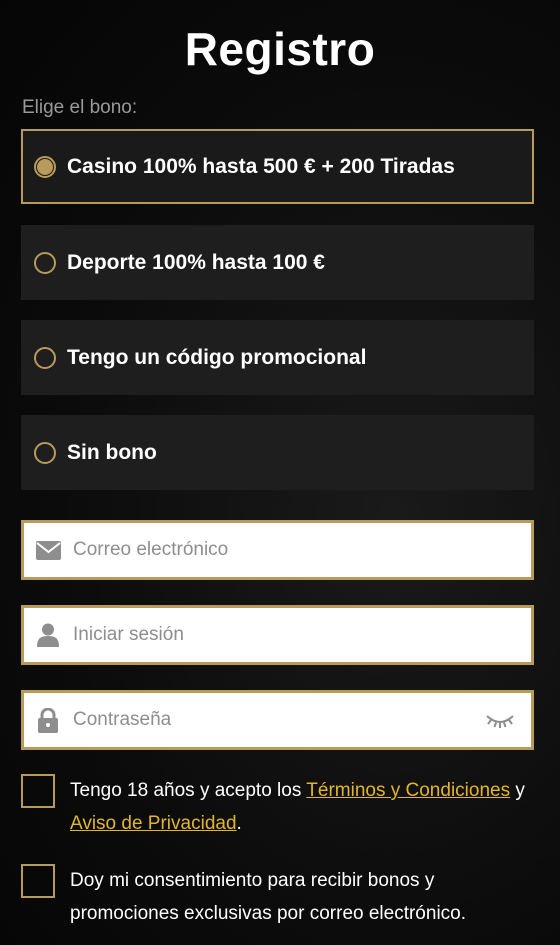  I want to click on bonus-option-label: Tengo un código promocional, so click(217, 357).